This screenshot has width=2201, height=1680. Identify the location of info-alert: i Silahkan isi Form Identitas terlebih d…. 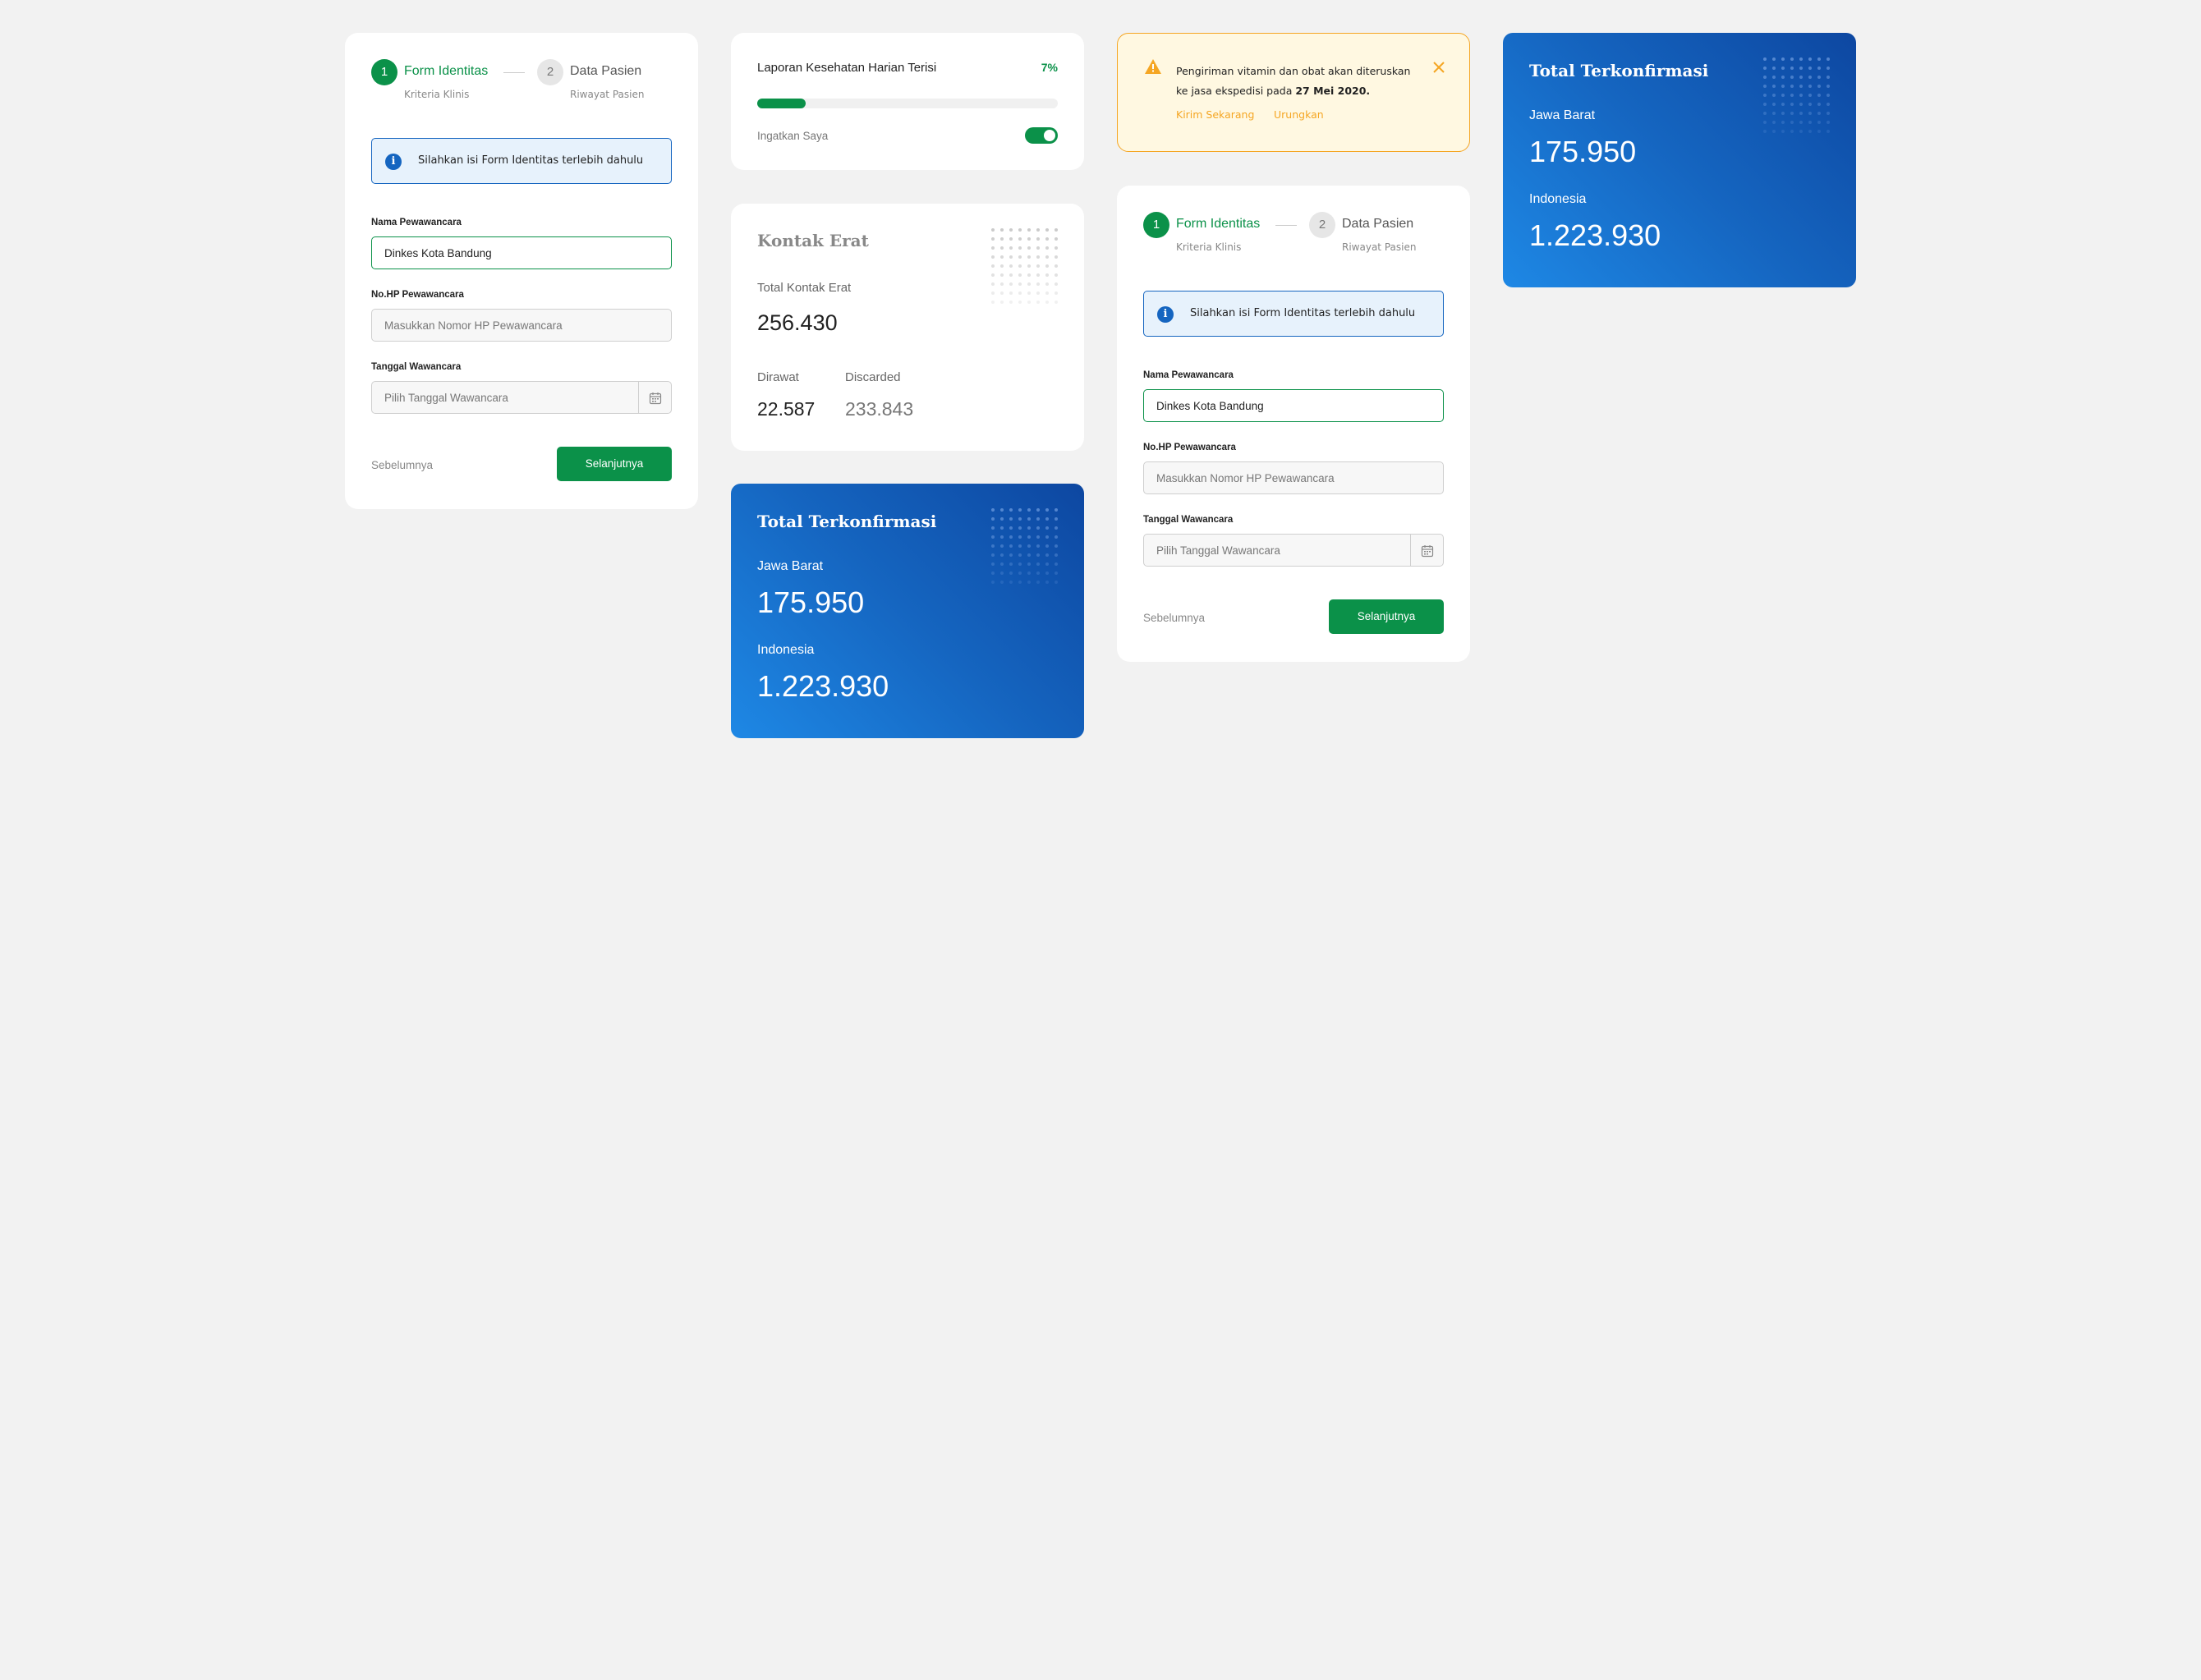
(1293, 314).